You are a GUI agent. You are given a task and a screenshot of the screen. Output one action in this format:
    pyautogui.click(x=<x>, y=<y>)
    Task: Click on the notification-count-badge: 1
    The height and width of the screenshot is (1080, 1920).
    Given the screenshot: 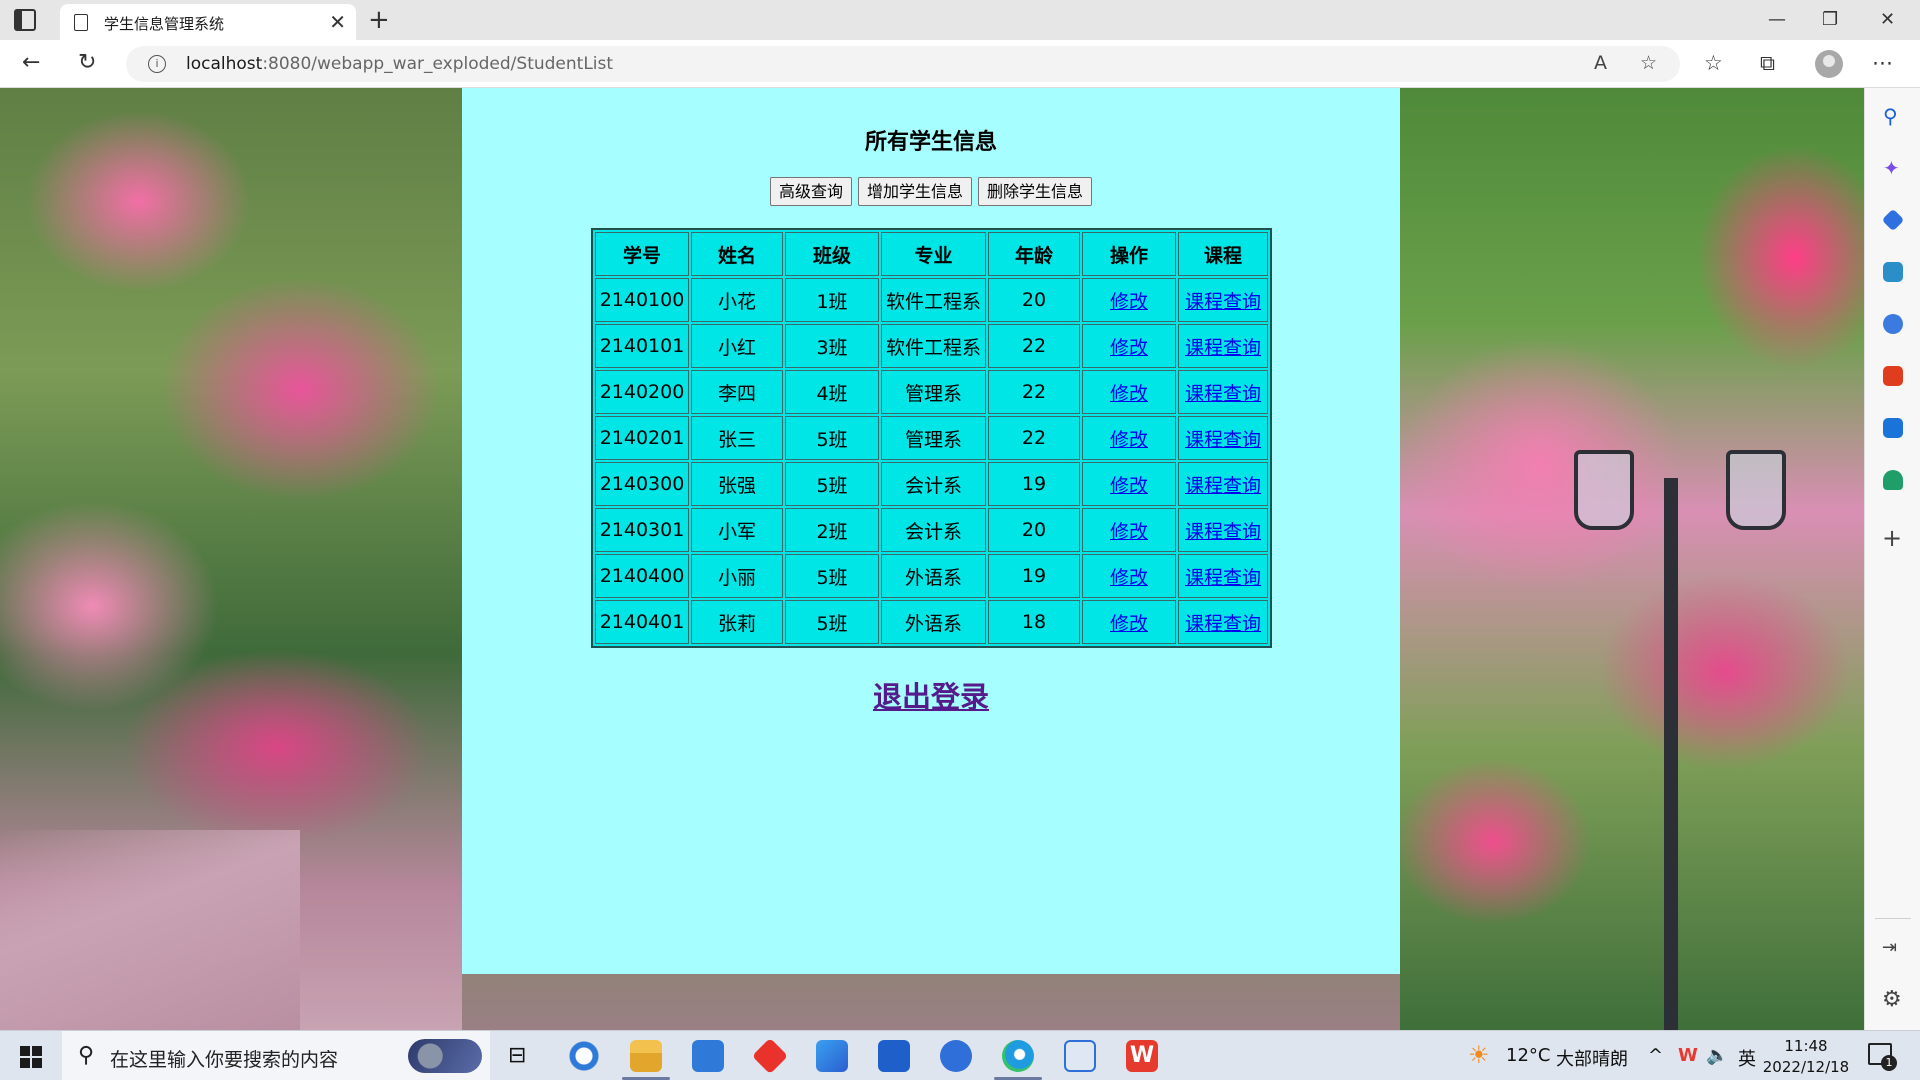 What is the action you would take?
    pyautogui.click(x=1889, y=1063)
    